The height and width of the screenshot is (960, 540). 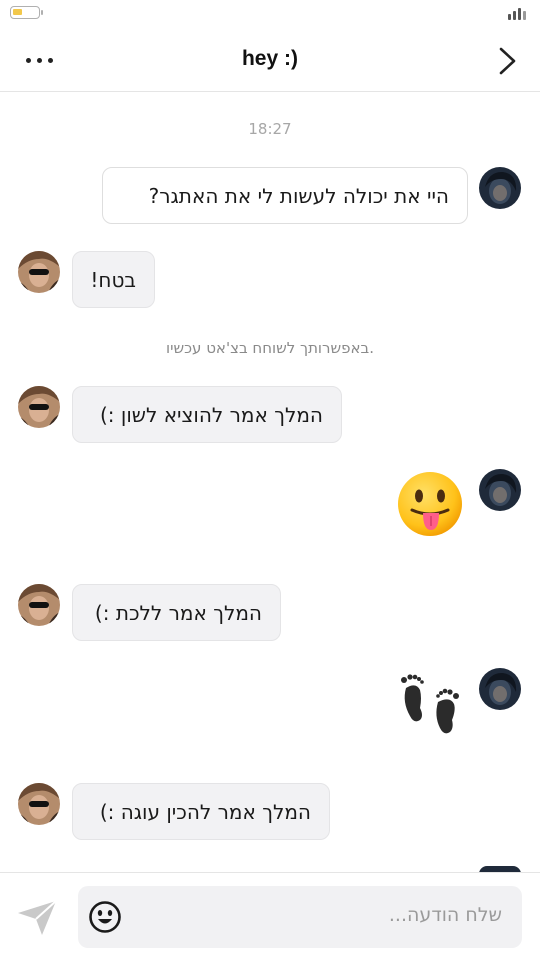 I want to click on message-timestamp: 18:27, so click(x=270, y=129).